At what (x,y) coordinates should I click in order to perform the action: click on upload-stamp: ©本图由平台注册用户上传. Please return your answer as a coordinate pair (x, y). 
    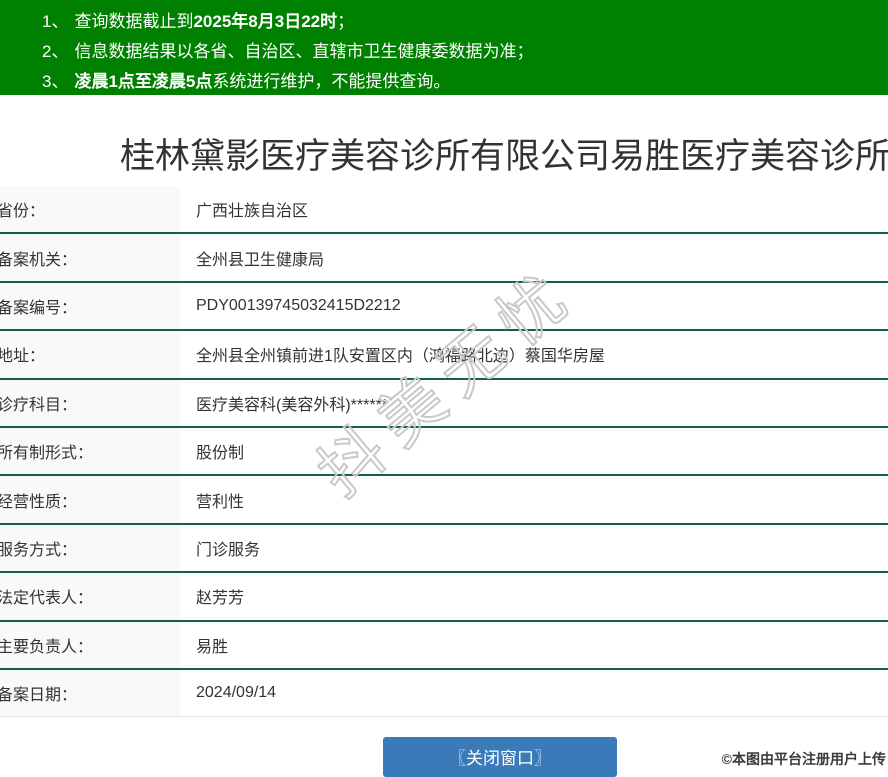
    Looking at the image, I should click on (803, 759).